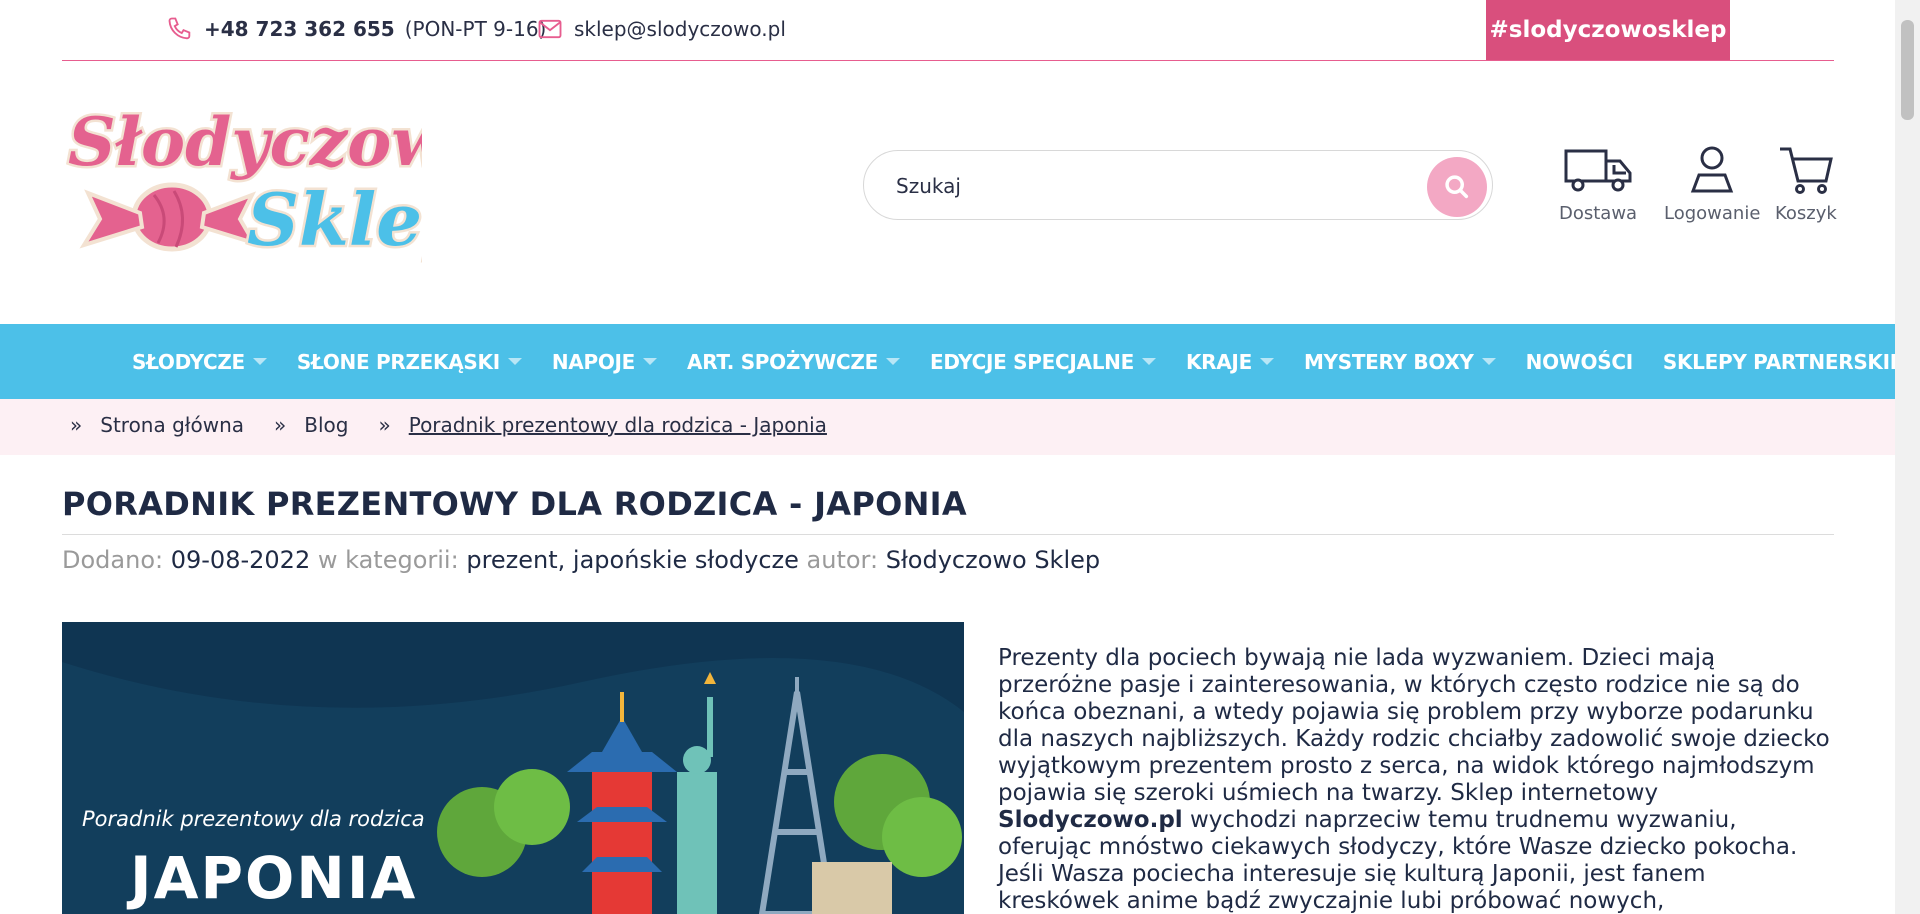 Image resolution: width=1920 pixels, height=914 pixels. Describe the element at coordinates (113, 560) in the screenshot. I see `added-label: Dodano:` at that location.